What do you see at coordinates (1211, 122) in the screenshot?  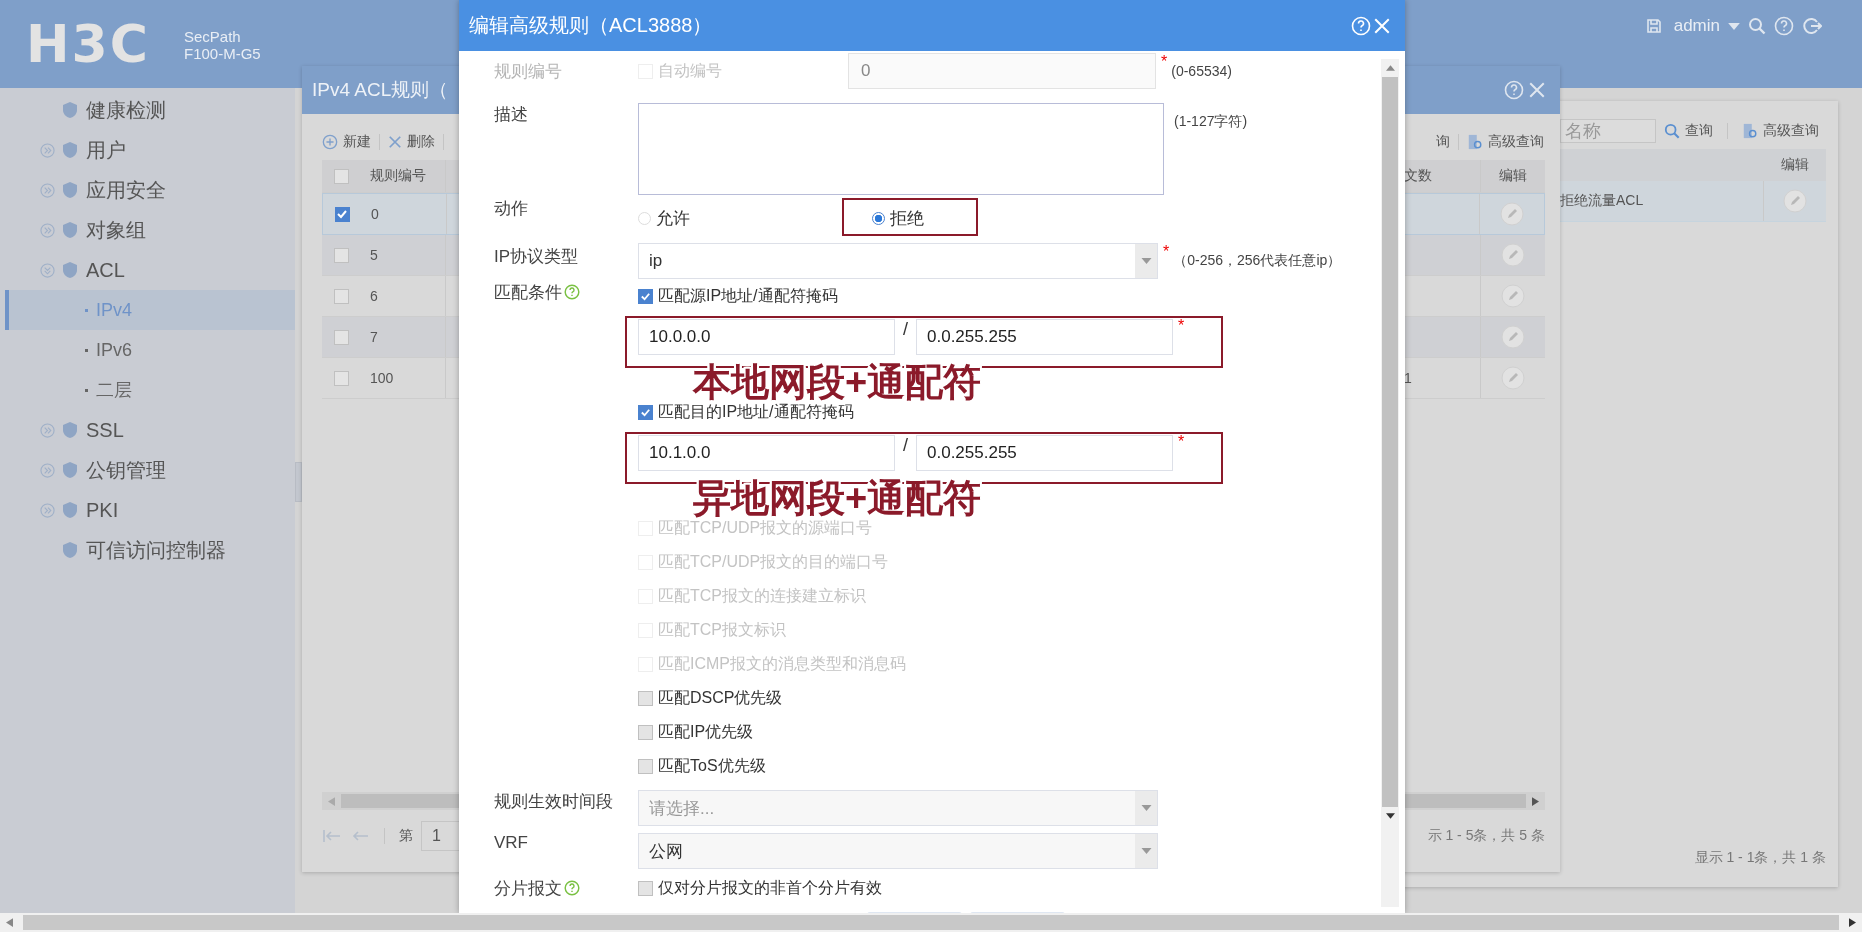 I see `length-hint: (1-127字符)` at bounding box center [1211, 122].